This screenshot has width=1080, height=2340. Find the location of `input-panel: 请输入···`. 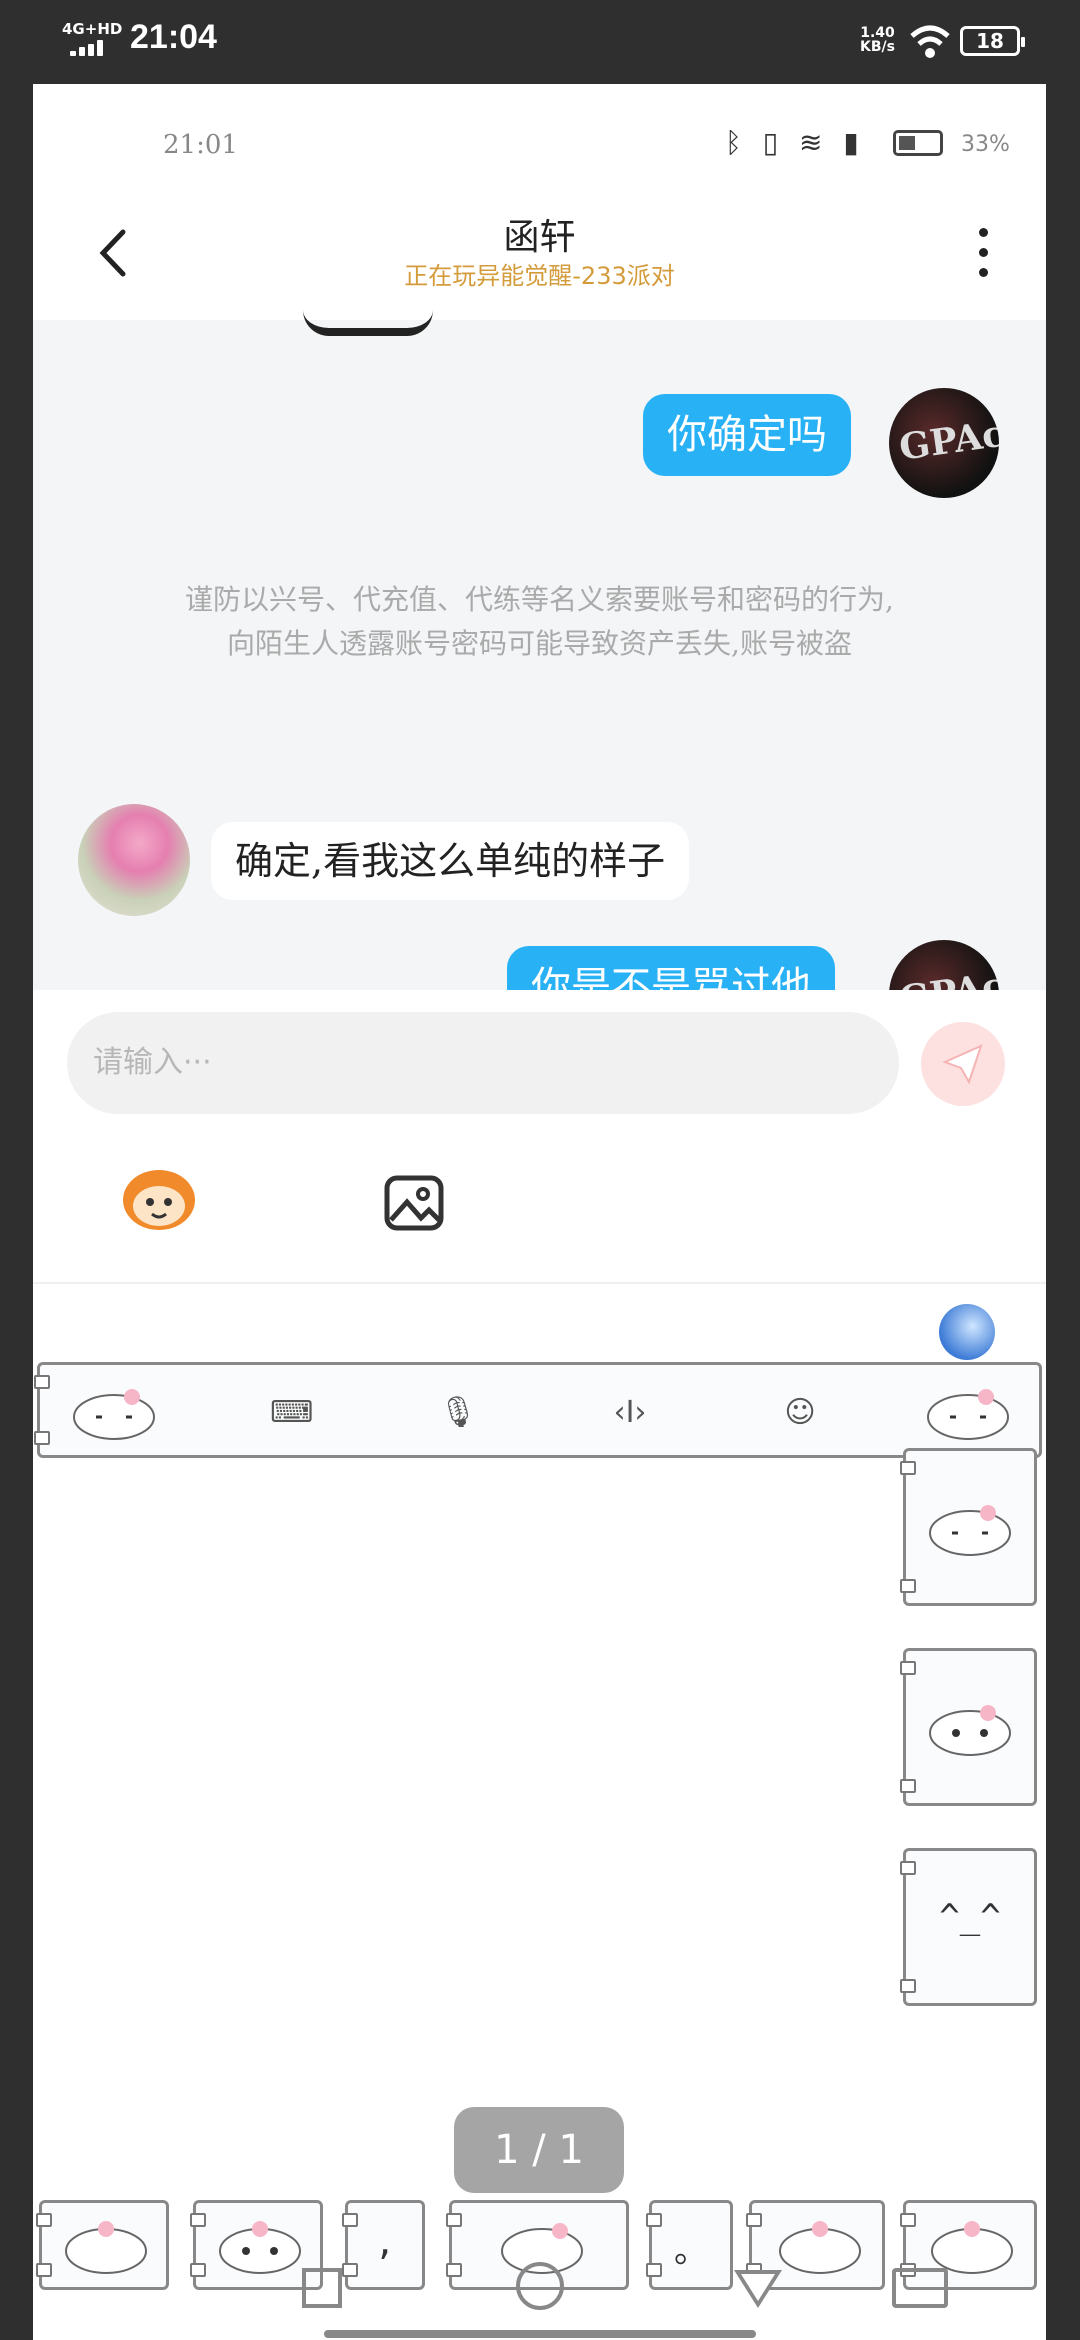

input-panel: 请输入··· is located at coordinates (539, 1135).